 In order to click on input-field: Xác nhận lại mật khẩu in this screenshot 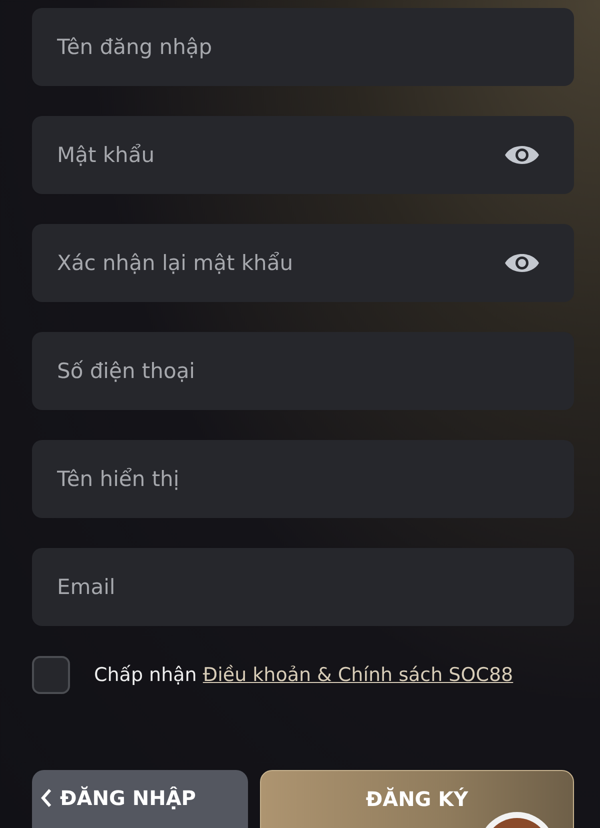, I will do `click(303, 263)`.